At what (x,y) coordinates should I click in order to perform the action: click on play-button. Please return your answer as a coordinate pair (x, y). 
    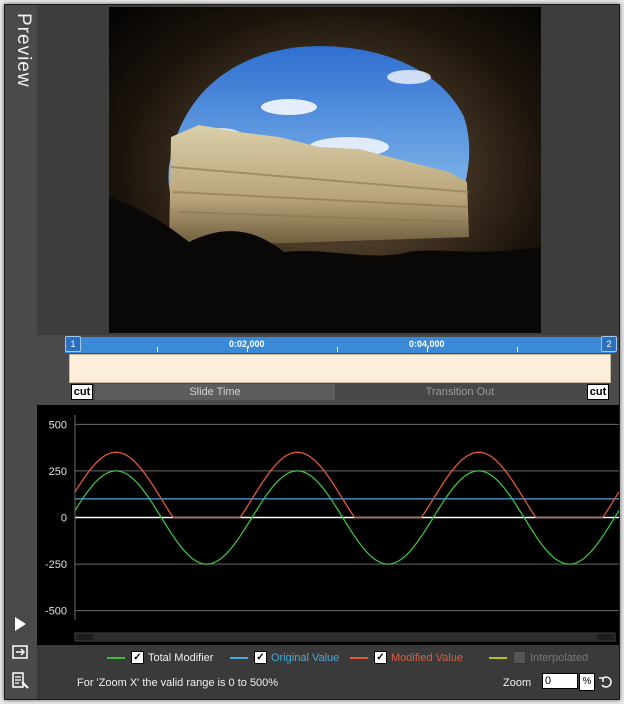
    Looking at the image, I should click on (20, 624).